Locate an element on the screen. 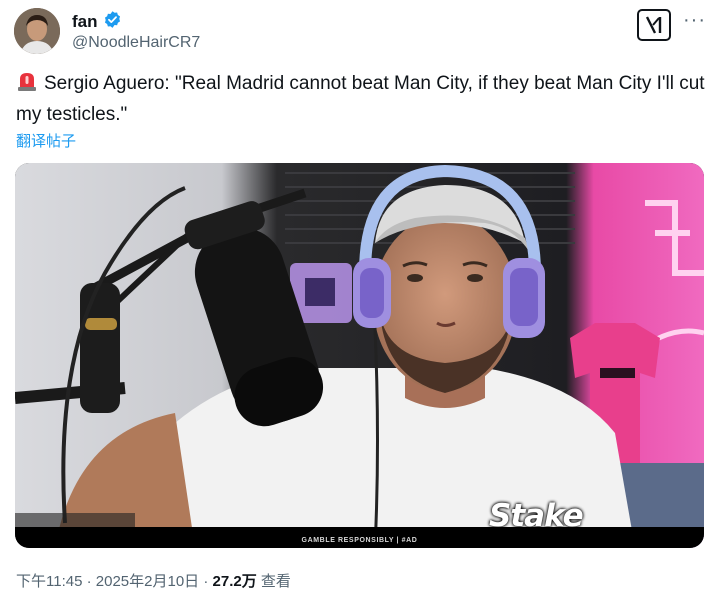  grok-icon is located at coordinates (654, 25).